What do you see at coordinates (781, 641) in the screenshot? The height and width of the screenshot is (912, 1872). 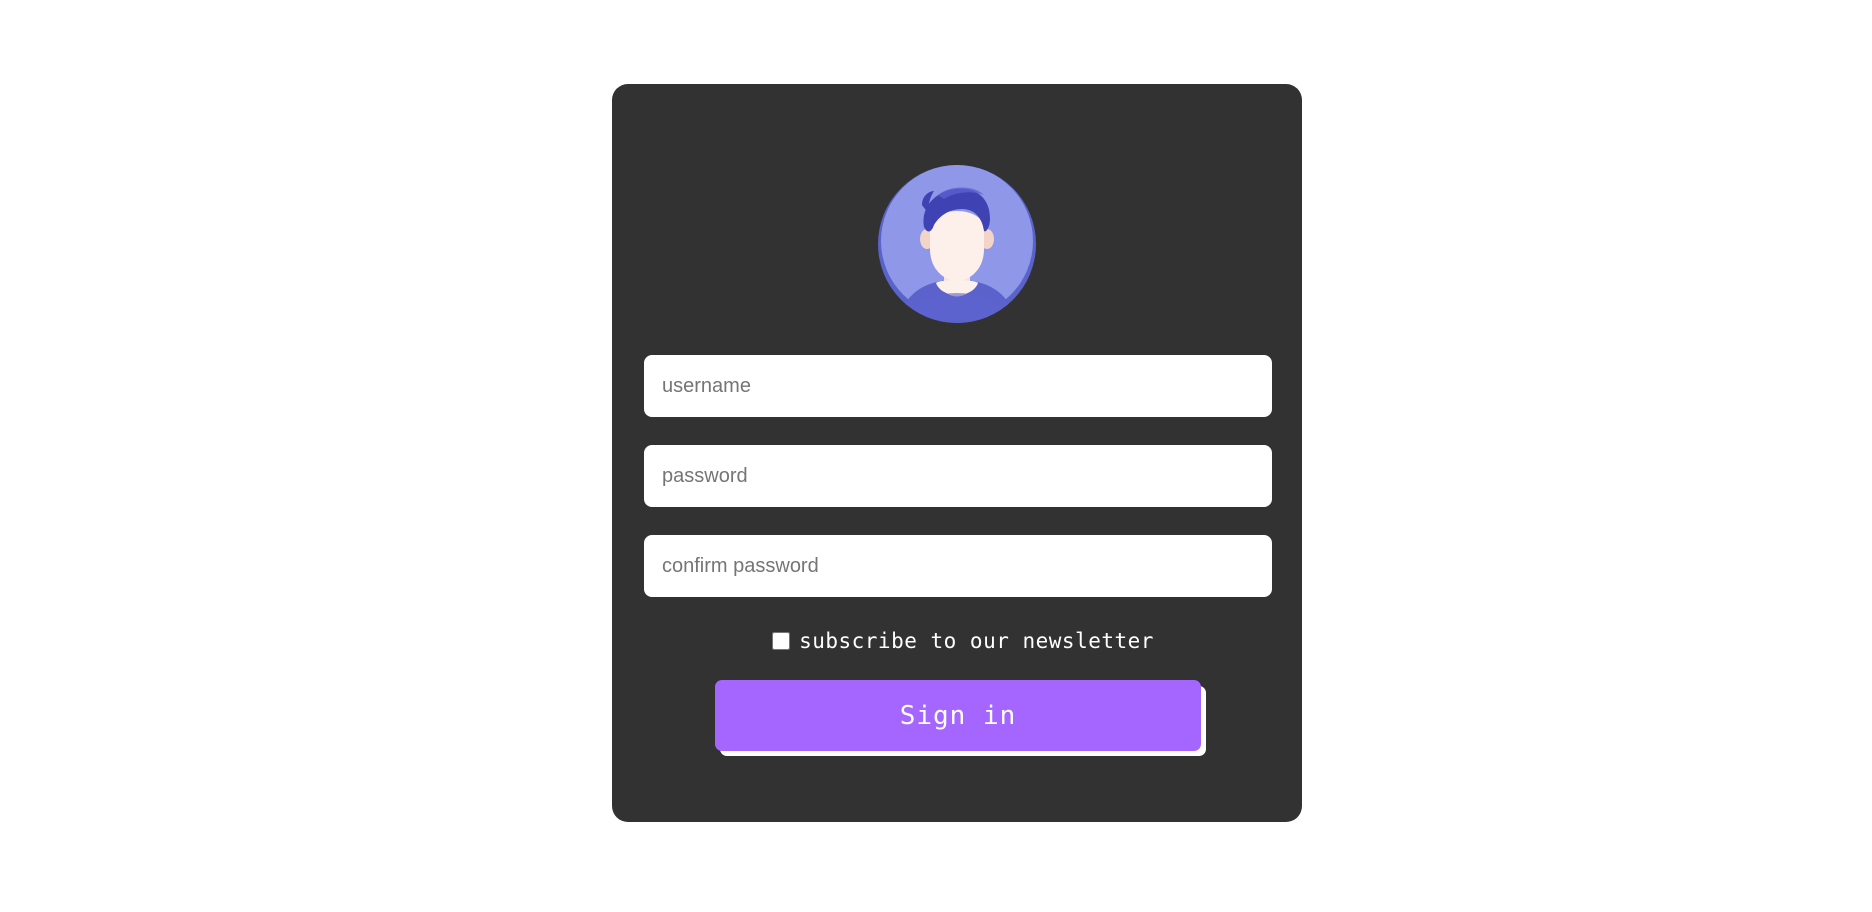 I see `newsletter-checkbox` at bounding box center [781, 641].